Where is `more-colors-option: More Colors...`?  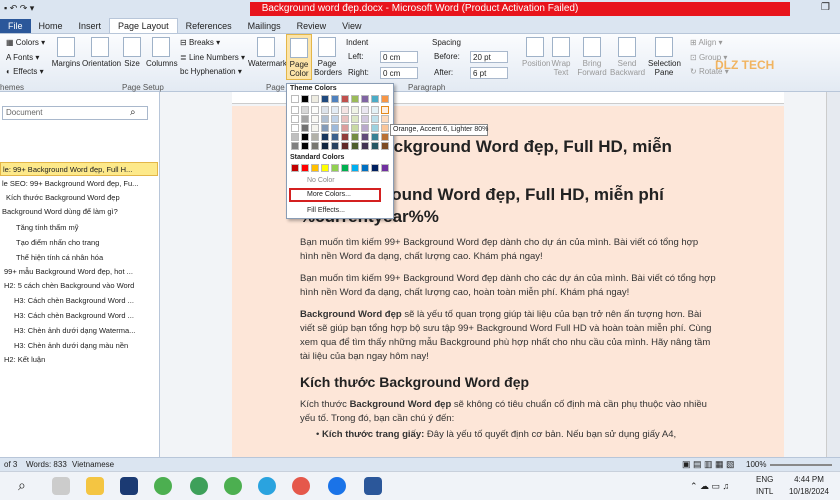
more-colors-option: More Colors... is located at coordinates (335, 195).